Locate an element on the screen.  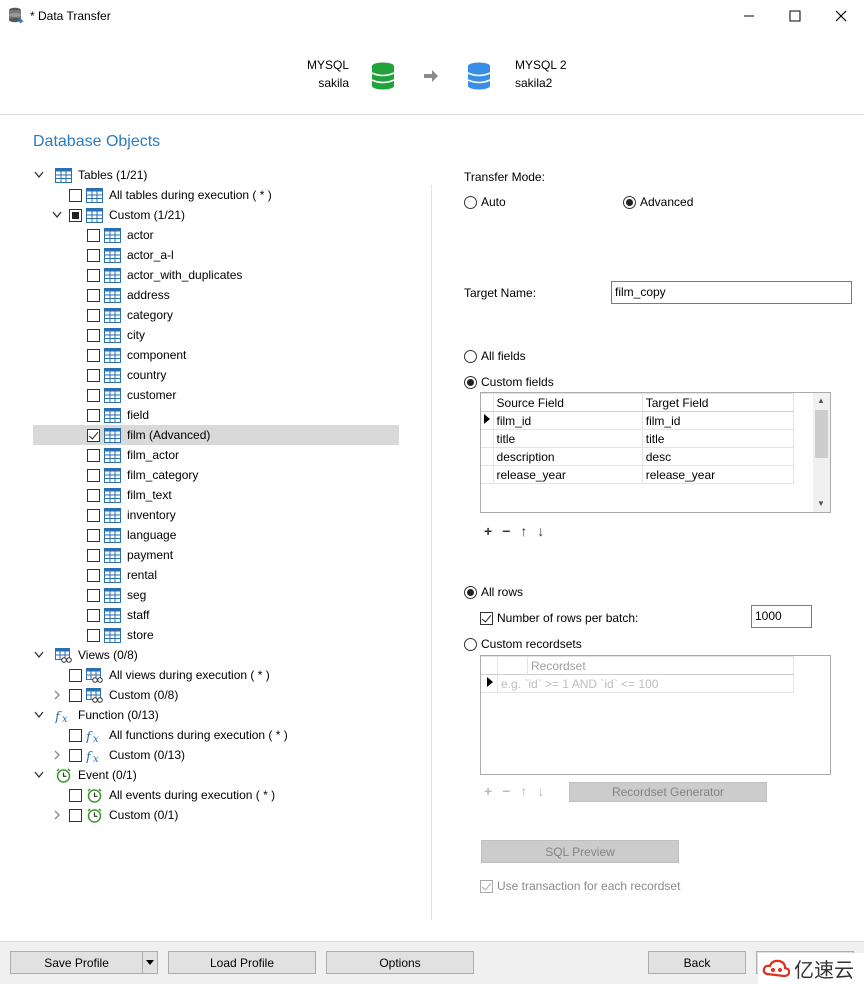
sql-preview-button: SQL Preview is located at coordinates (580, 851).